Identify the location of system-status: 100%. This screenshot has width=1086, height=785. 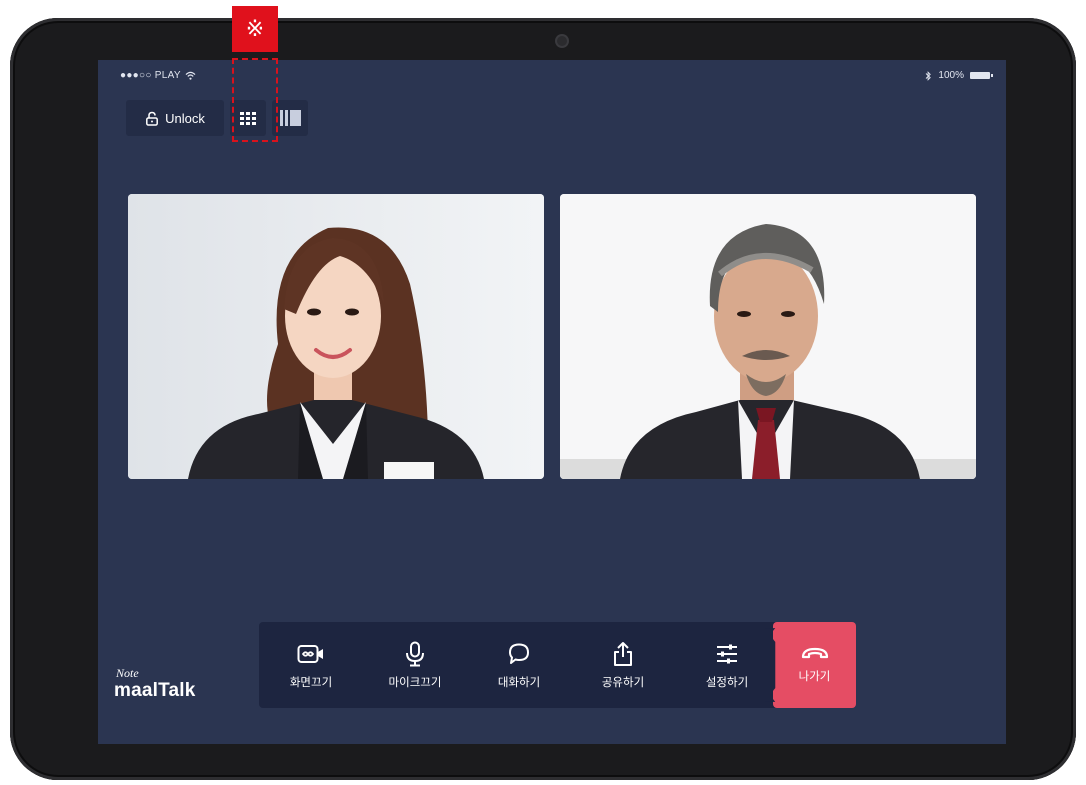
(959, 75).